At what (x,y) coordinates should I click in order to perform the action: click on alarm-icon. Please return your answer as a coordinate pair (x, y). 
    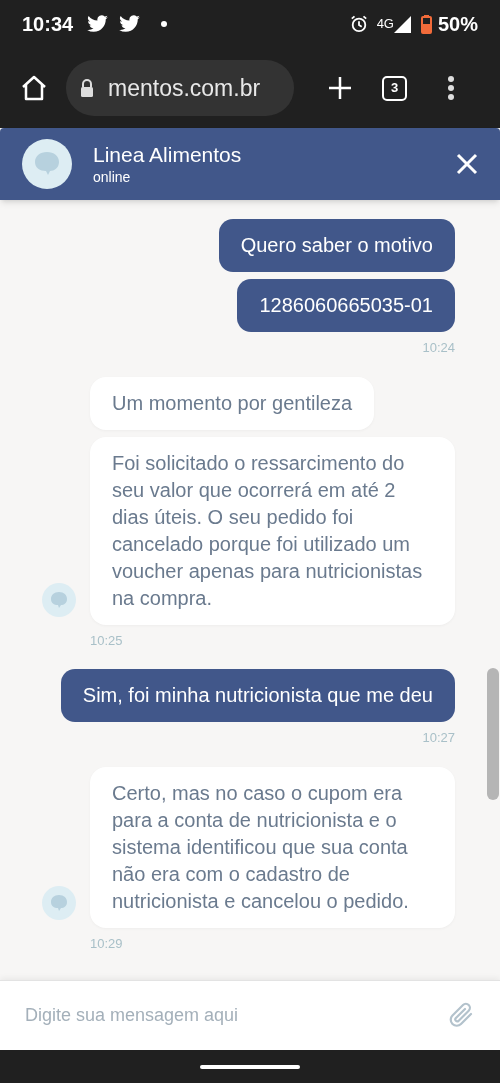
    Looking at the image, I should click on (358, 24).